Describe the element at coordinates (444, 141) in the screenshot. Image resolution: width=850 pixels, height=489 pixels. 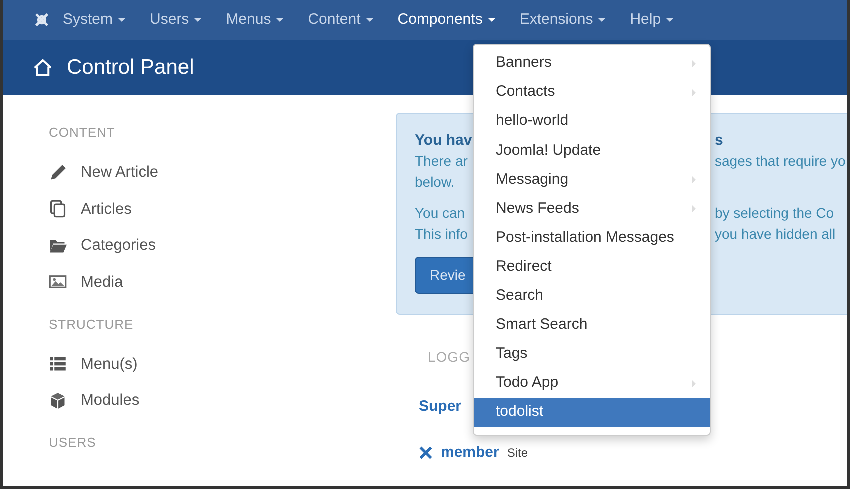
I see `alert-text: You hav` at that location.